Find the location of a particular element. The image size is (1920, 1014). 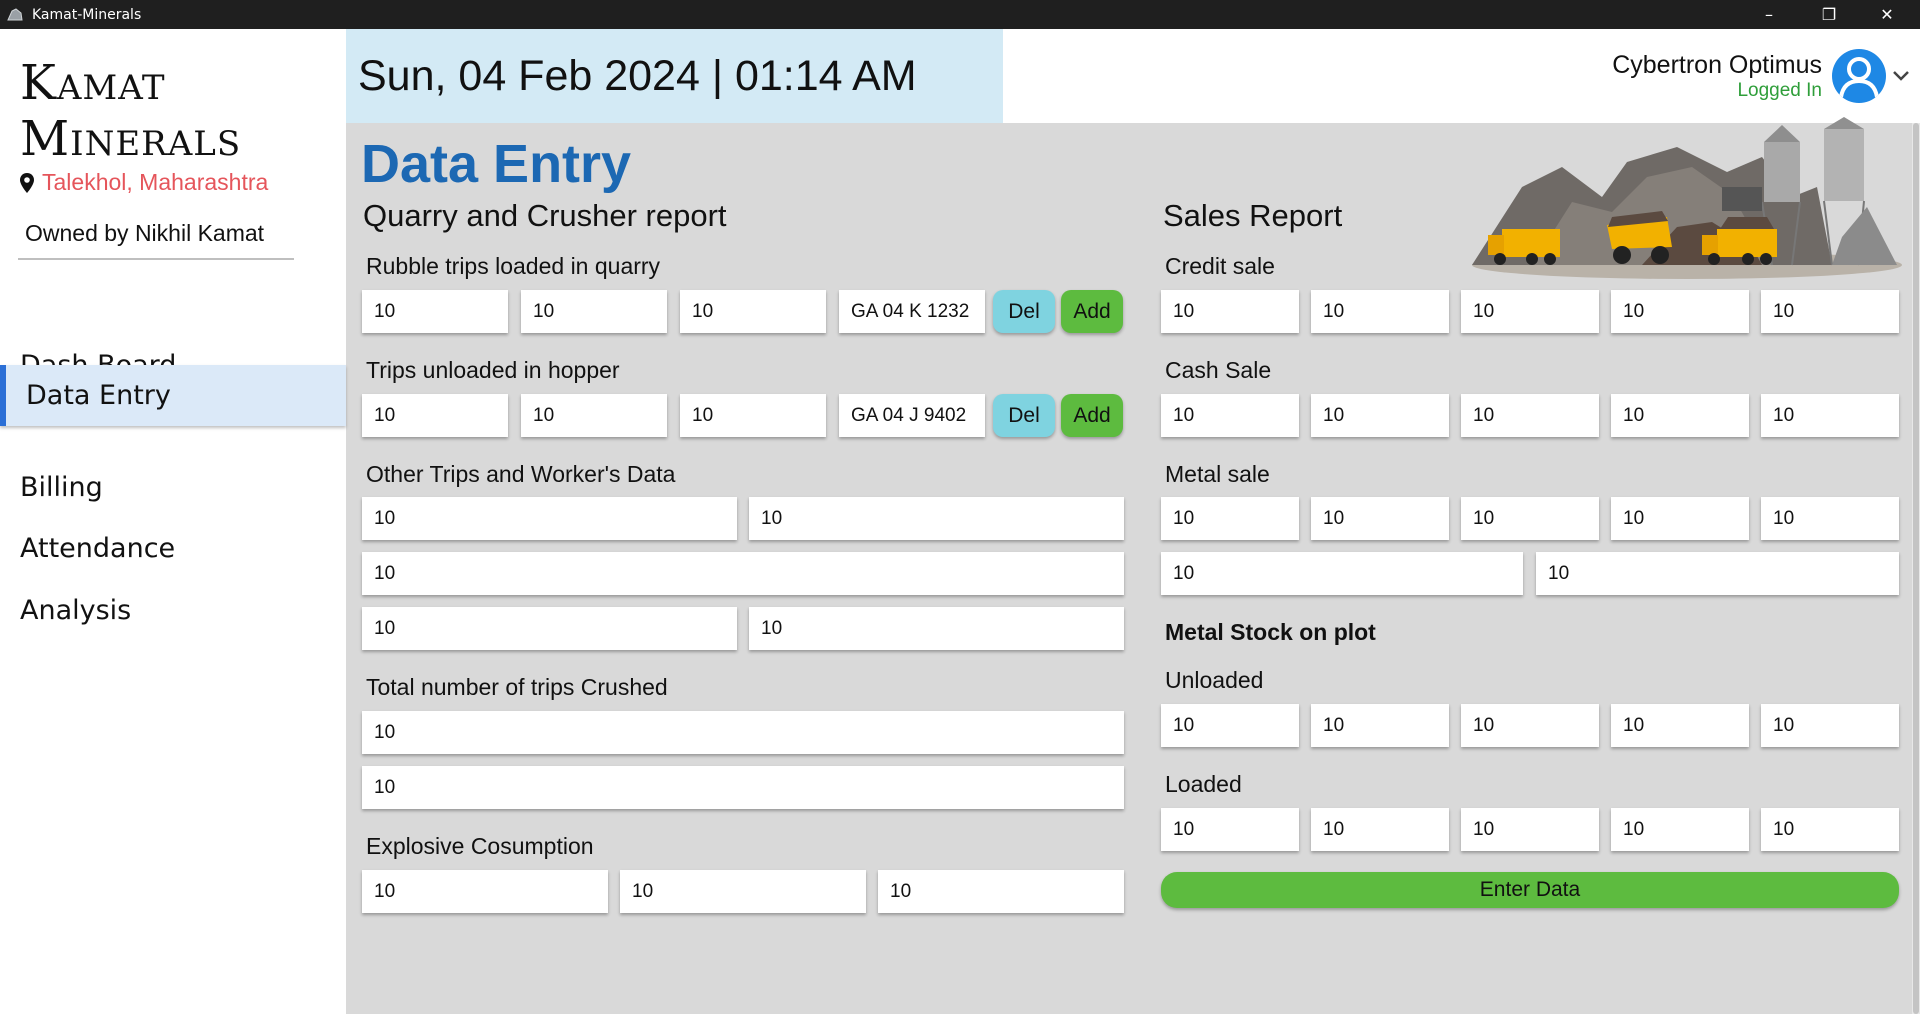

credit-sale-label: Credit sale is located at coordinates (1220, 266).